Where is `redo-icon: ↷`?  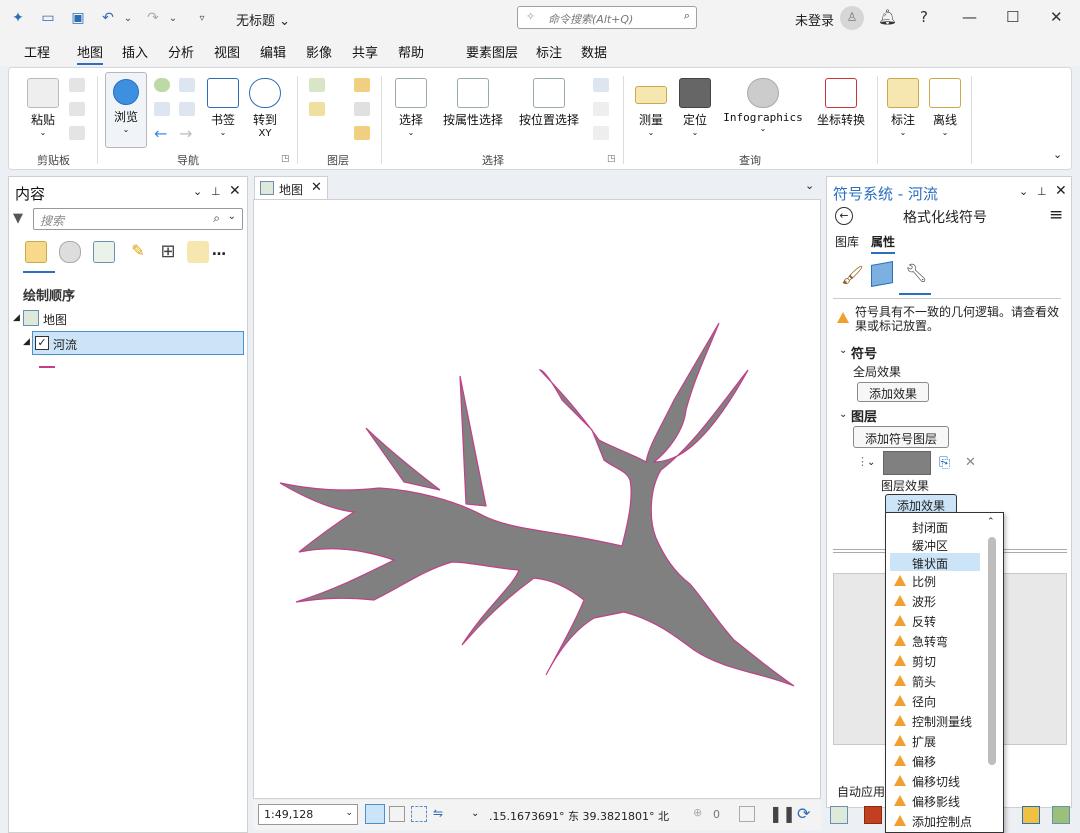 redo-icon: ↷ is located at coordinates (153, 18).